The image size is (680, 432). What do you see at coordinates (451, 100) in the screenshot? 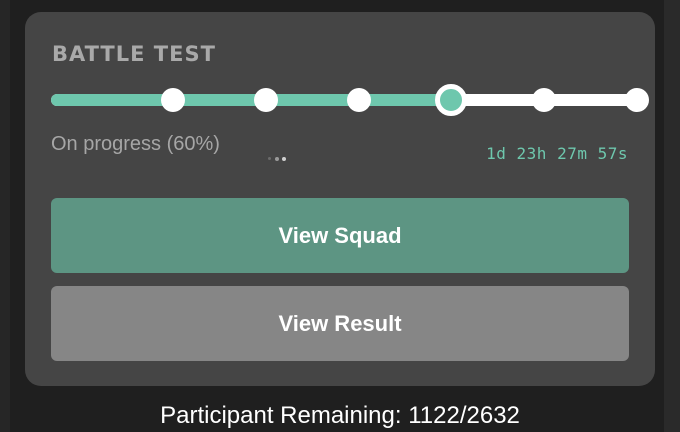
I see `progress-step-current` at bounding box center [451, 100].